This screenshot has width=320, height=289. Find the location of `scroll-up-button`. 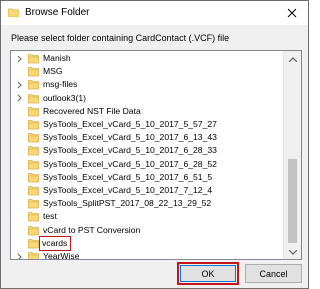

scroll-up-button is located at coordinates (292, 58).